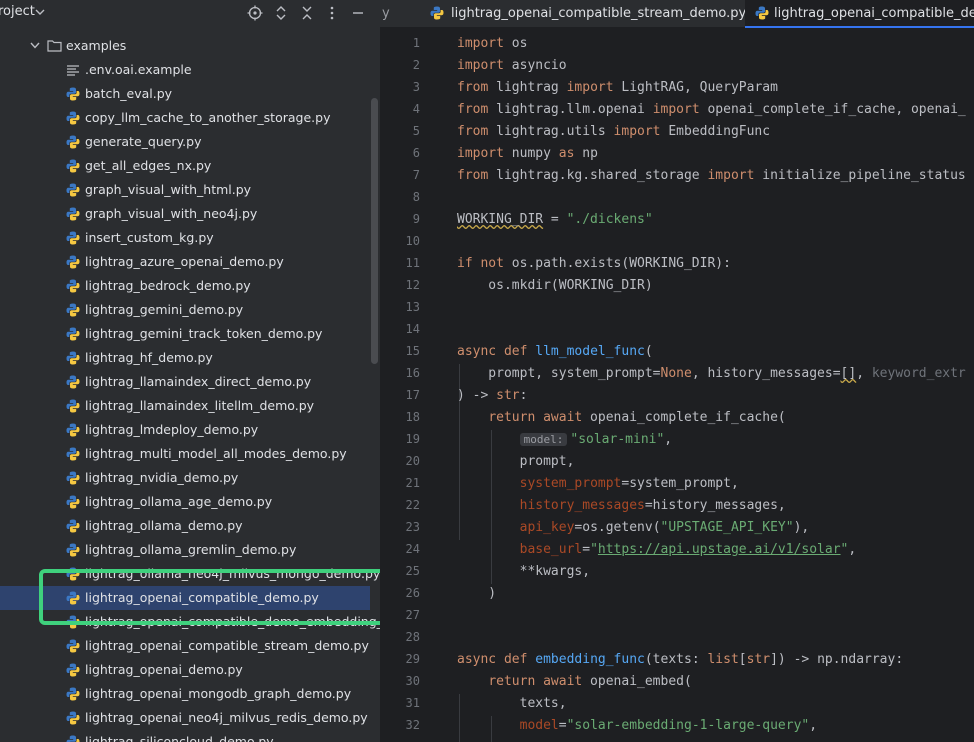 The image size is (974, 742). What do you see at coordinates (554, 286) in the screenshot?
I see `code-line: os.mkdir(WORKING_DIR)` at bounding box center [554, 286].